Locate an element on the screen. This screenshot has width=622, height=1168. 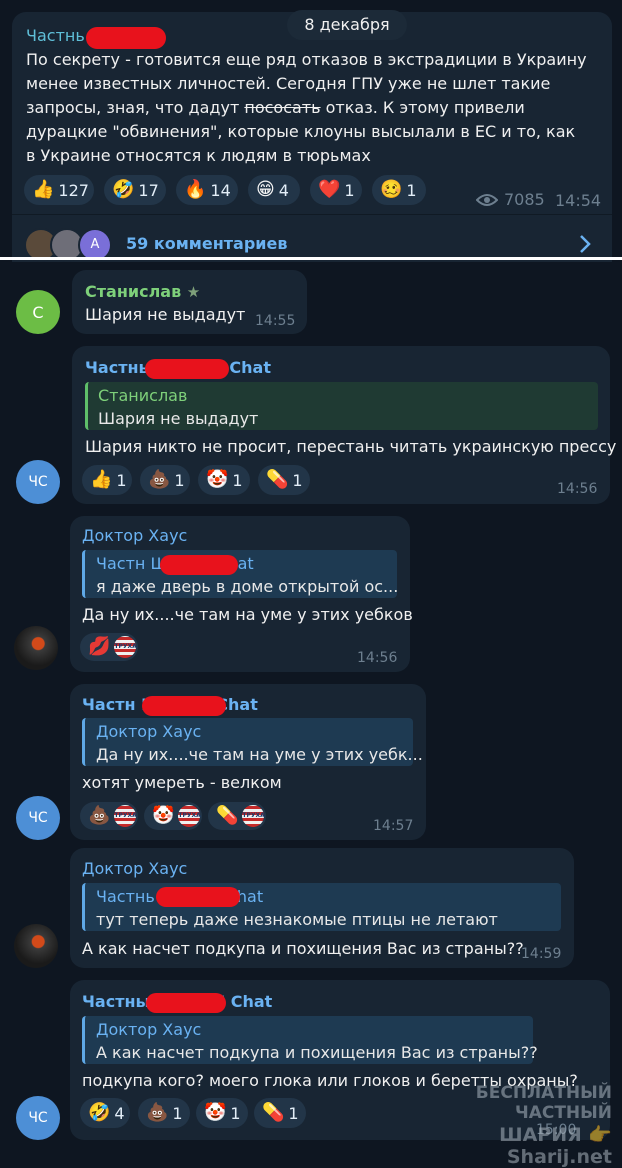
message-6-reaction-pill: 💊 1 is located at coordinates (280, 1113).